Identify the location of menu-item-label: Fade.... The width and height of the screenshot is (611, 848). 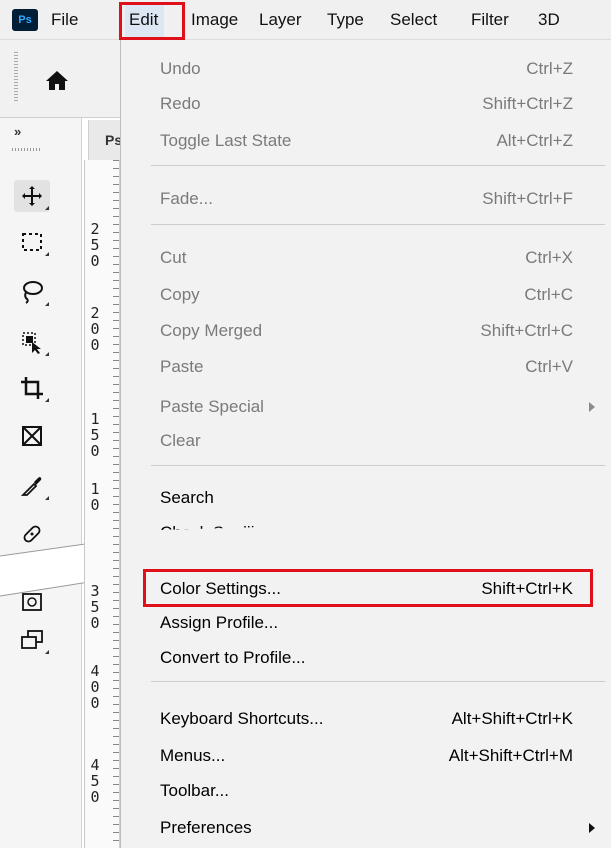
(186, 198).